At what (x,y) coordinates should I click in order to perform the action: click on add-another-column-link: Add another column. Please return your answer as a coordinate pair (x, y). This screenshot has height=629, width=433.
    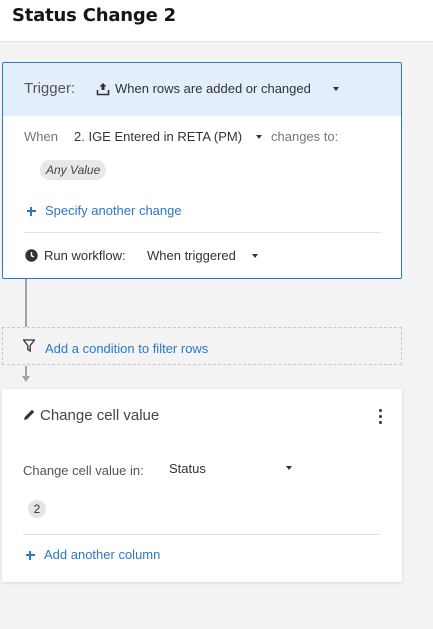
    Looking at the image, I should click on (116, 556).